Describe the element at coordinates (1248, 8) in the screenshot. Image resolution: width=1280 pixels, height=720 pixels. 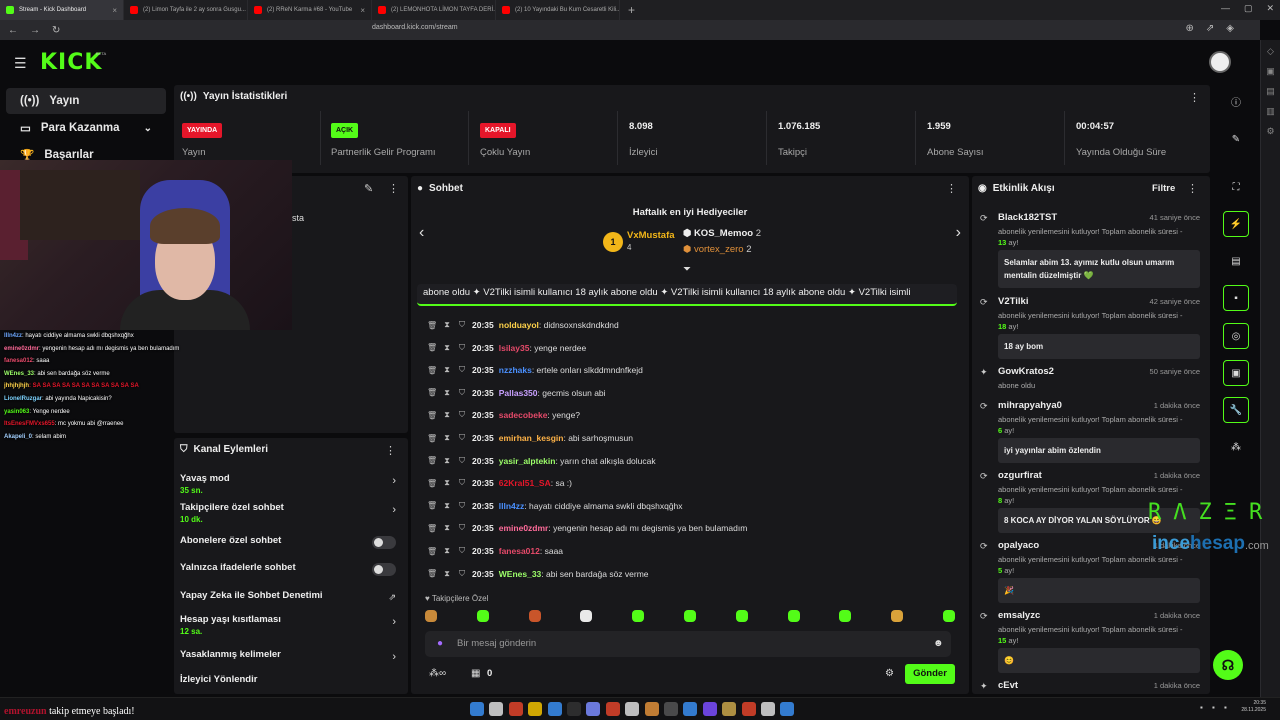
I see `maximize-icon: ▢` at that location.